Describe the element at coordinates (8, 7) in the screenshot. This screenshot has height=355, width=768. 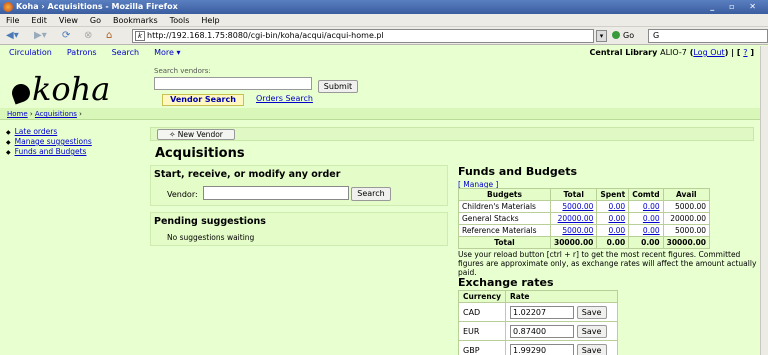
I see `firefox-icon` at that location.